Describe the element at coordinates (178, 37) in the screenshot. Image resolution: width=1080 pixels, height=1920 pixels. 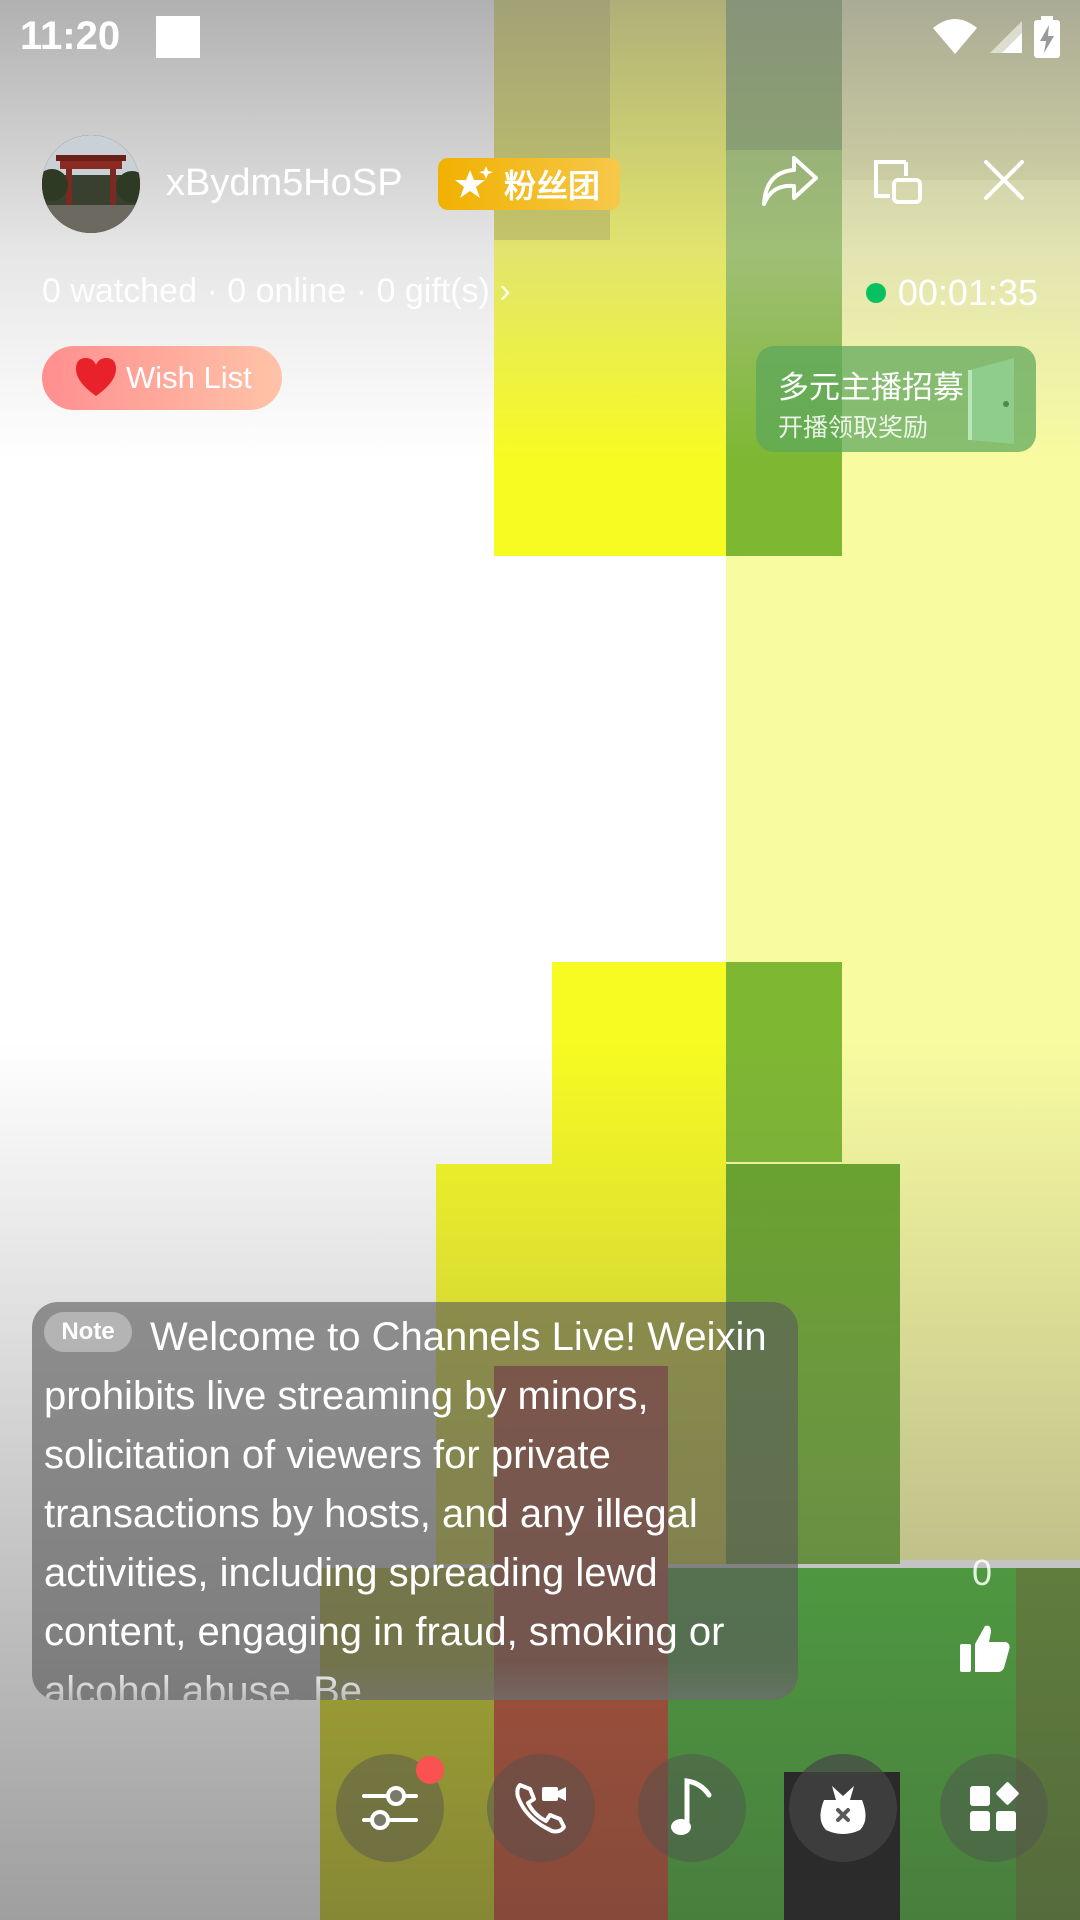
I see `notification-square-icon` at that location.